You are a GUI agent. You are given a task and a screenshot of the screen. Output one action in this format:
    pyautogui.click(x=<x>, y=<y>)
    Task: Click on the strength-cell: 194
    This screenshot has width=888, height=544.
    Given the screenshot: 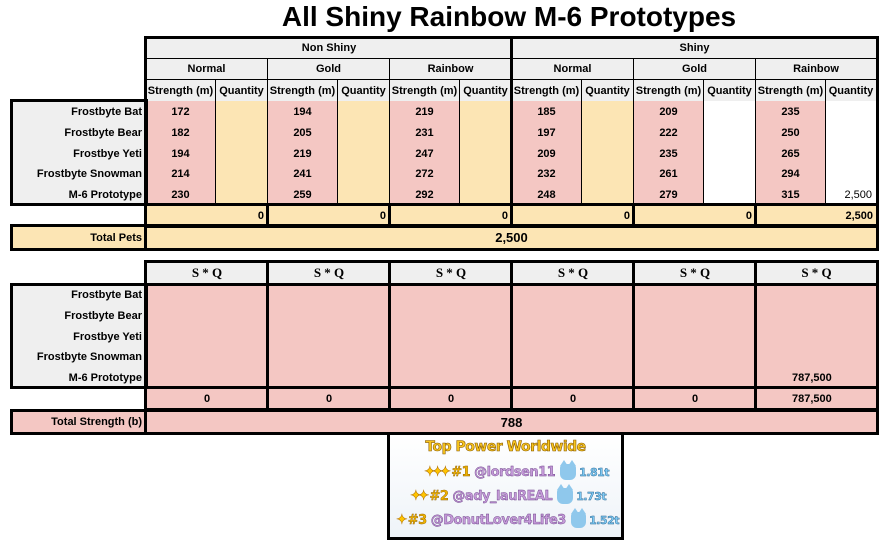 What is the action you would take?
    pyautogui.click(x=181, y=153)
    